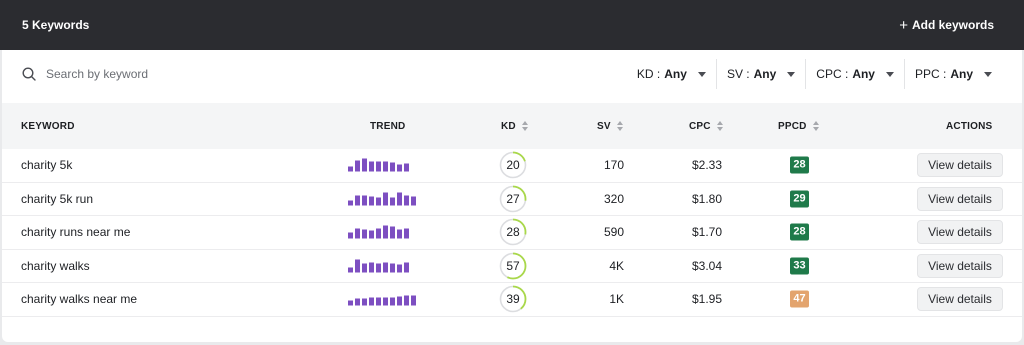 This screenshot has width=1024, height=345. What do you see at coordinates (946, 25) in the screenshot?
I see `add-keywords-button: + Add keywords` at bounding box center [946, 25].